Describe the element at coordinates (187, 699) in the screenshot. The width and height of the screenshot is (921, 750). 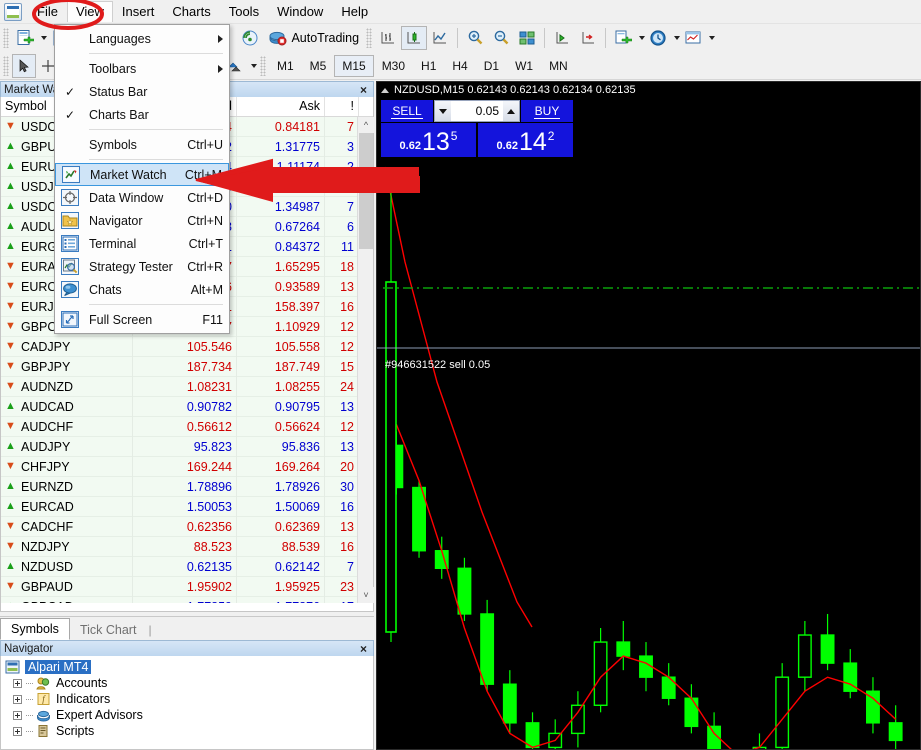
I see `navigator-item-indicators: f Indicators` at that location.